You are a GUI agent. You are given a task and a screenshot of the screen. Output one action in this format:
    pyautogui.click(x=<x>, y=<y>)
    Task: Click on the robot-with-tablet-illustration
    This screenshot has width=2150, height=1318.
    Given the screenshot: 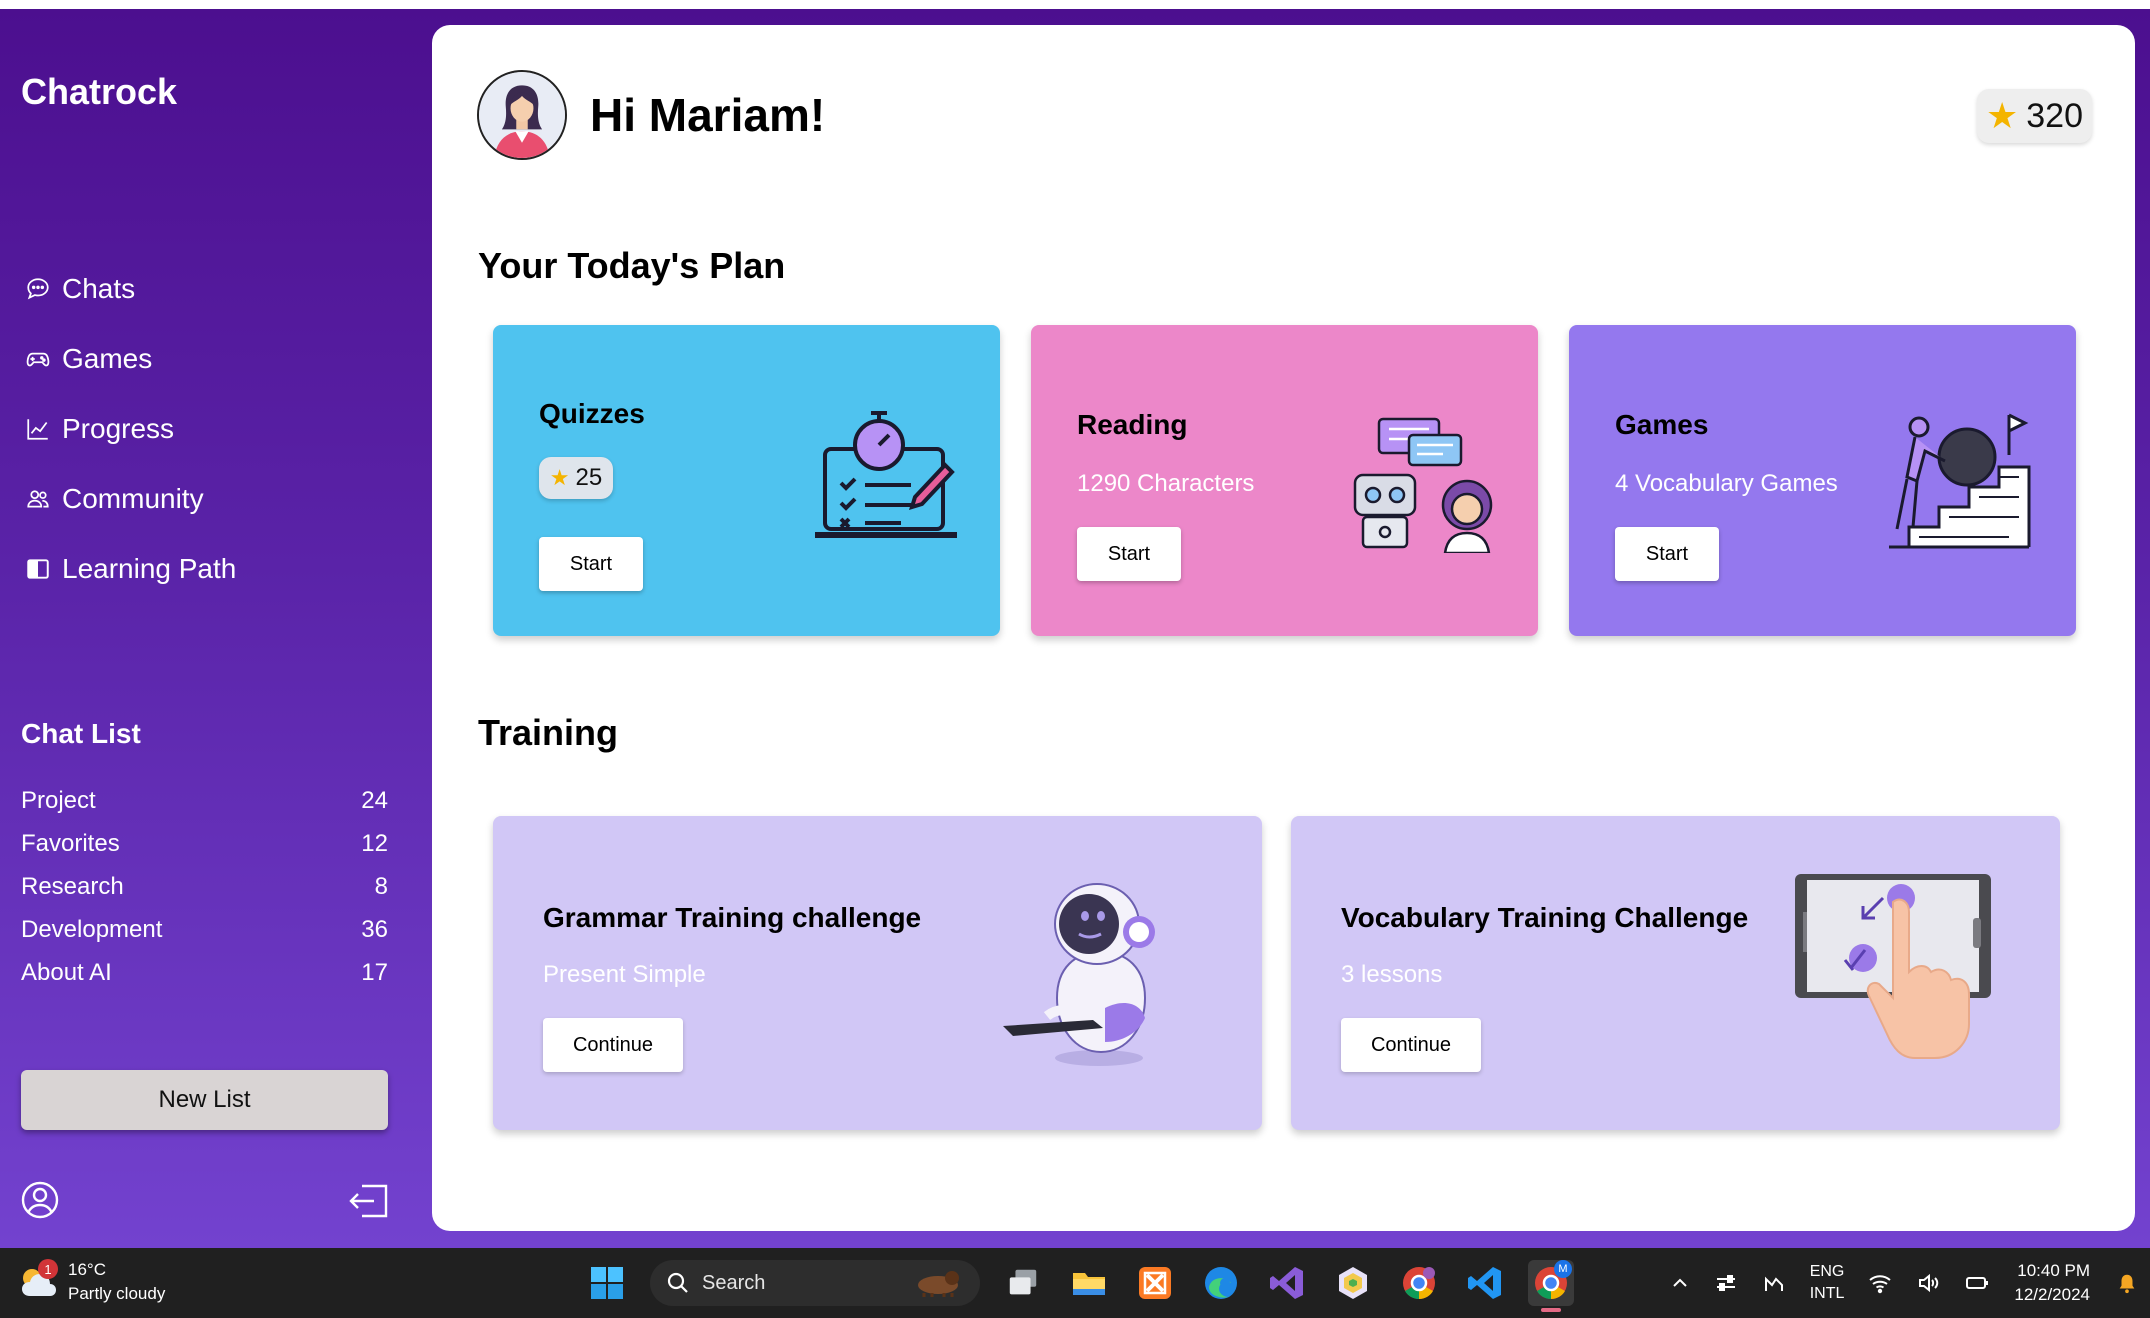 What is the action you would take?
    pyautogui.click(x=1086, y=977)
    